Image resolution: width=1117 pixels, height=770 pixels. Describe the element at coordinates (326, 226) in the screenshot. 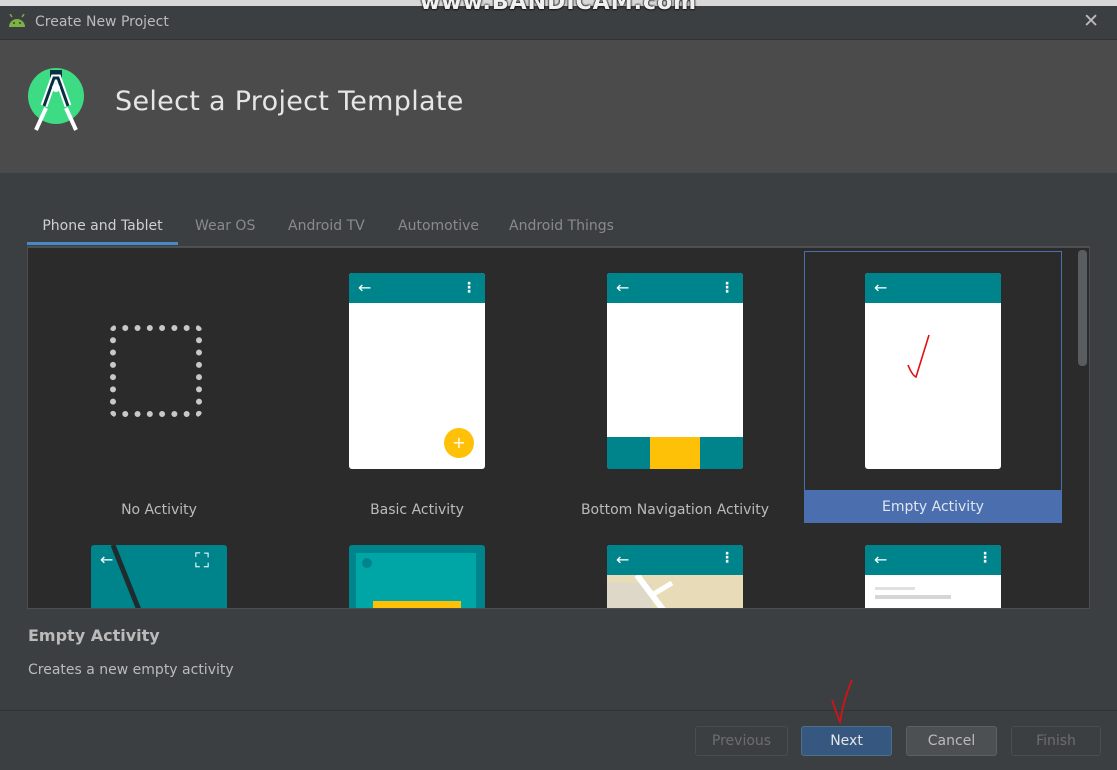

I see `tab-android-tv: Android TV` at that location.